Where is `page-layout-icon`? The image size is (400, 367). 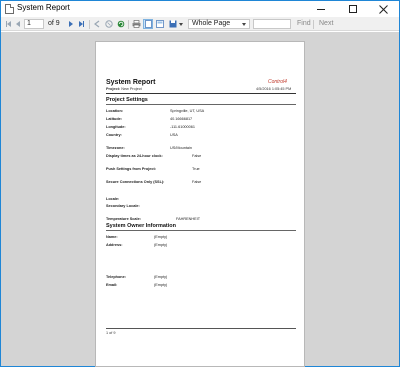
page-layout-icon is located at coordinates (148, 24).